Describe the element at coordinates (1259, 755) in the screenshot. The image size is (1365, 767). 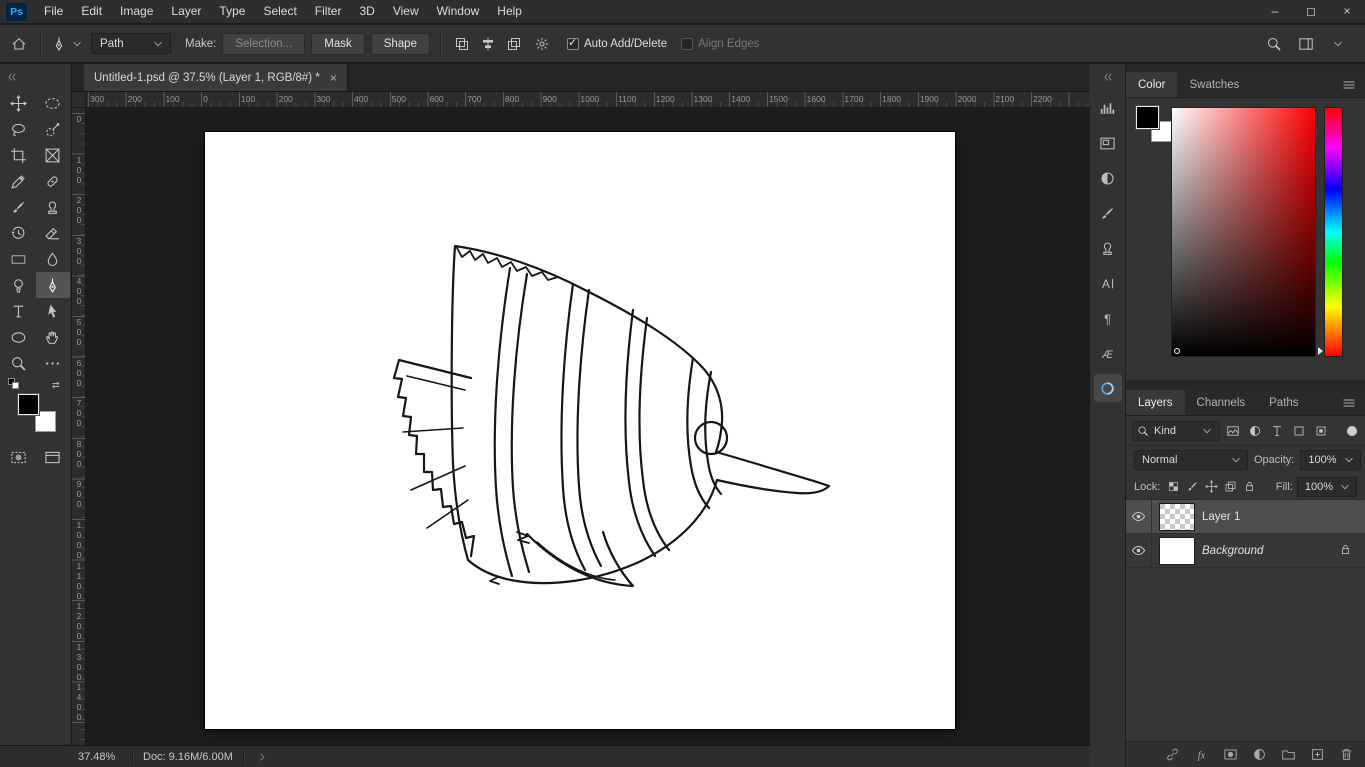
I see `new-adjustment-layer-icon` at that location.